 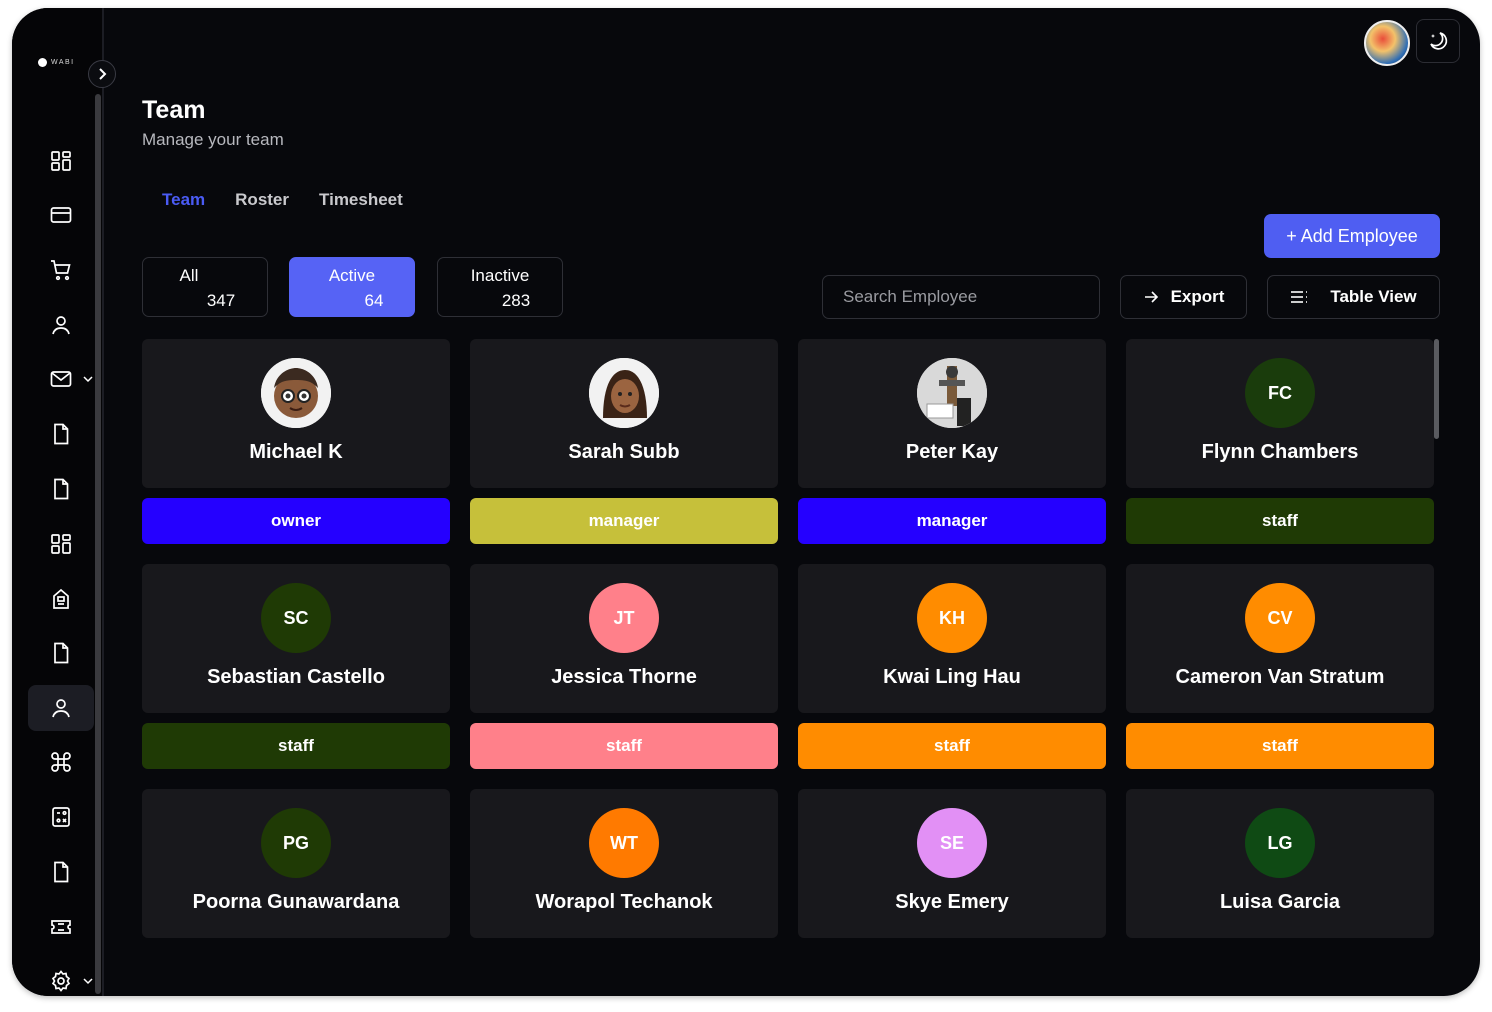 What do you see at coordinates (1352, 236) in the screenshot?
I see `add-employee-button: + Add Employee` at bounding box center [1352, 236].